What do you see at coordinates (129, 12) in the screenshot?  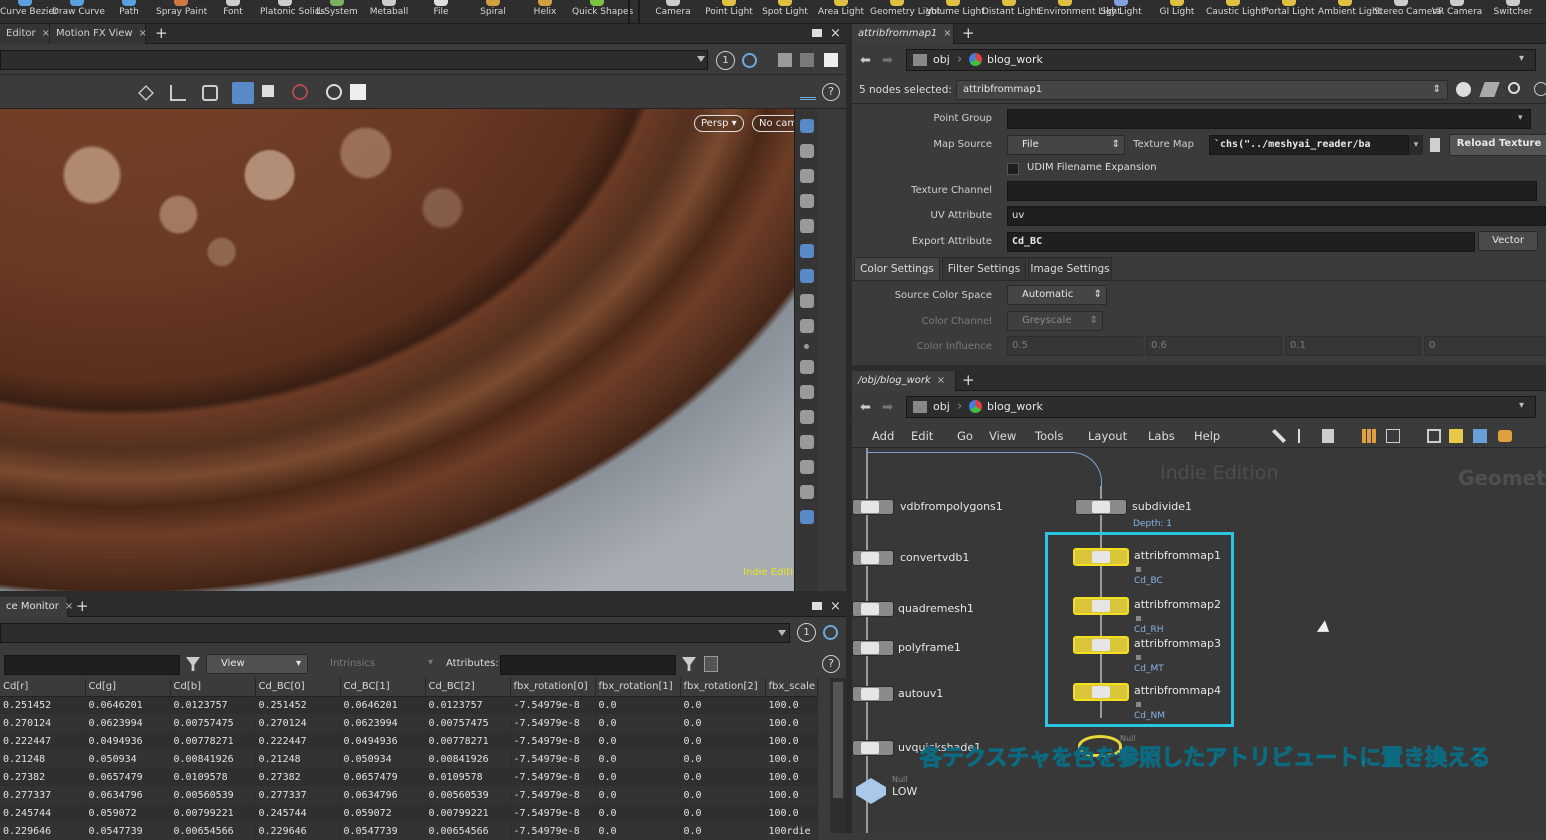 I see `shelf-tool-path: Path` at bounding box center [129, 12].